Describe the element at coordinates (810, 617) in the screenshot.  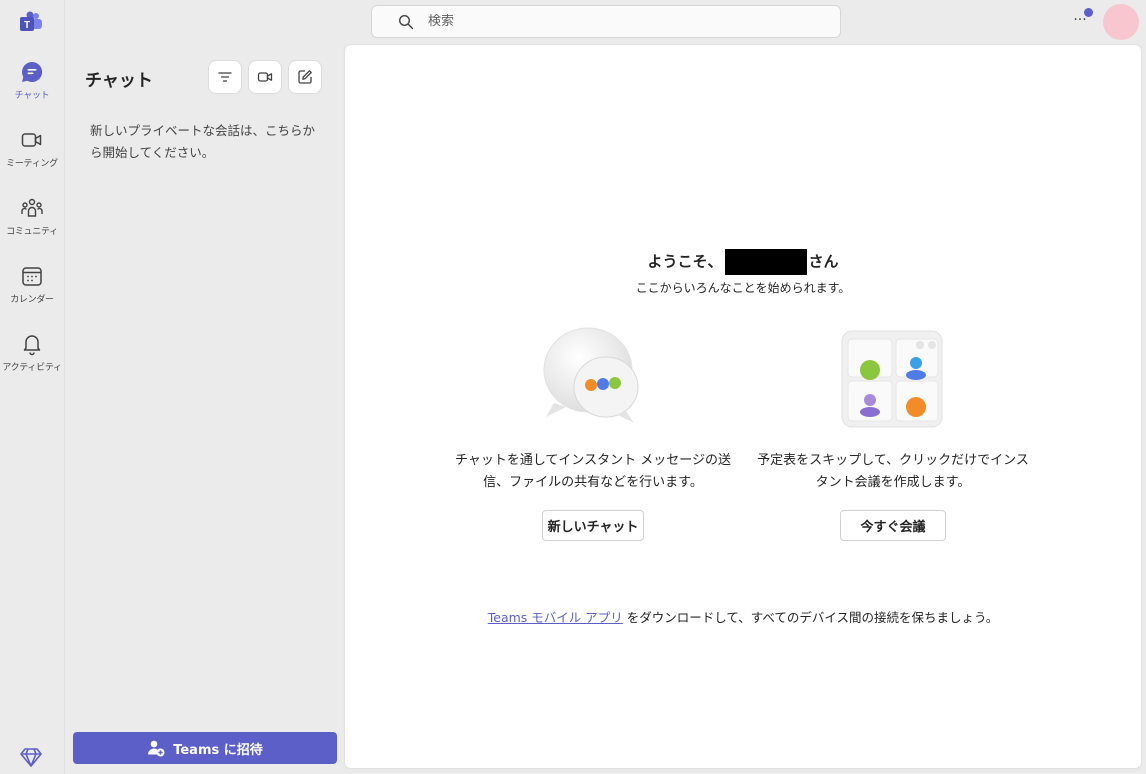
I see `mobile-app-promo-text: をダウンロードして、すべてのデバイス間の接続を保ちましょう。` at that location.